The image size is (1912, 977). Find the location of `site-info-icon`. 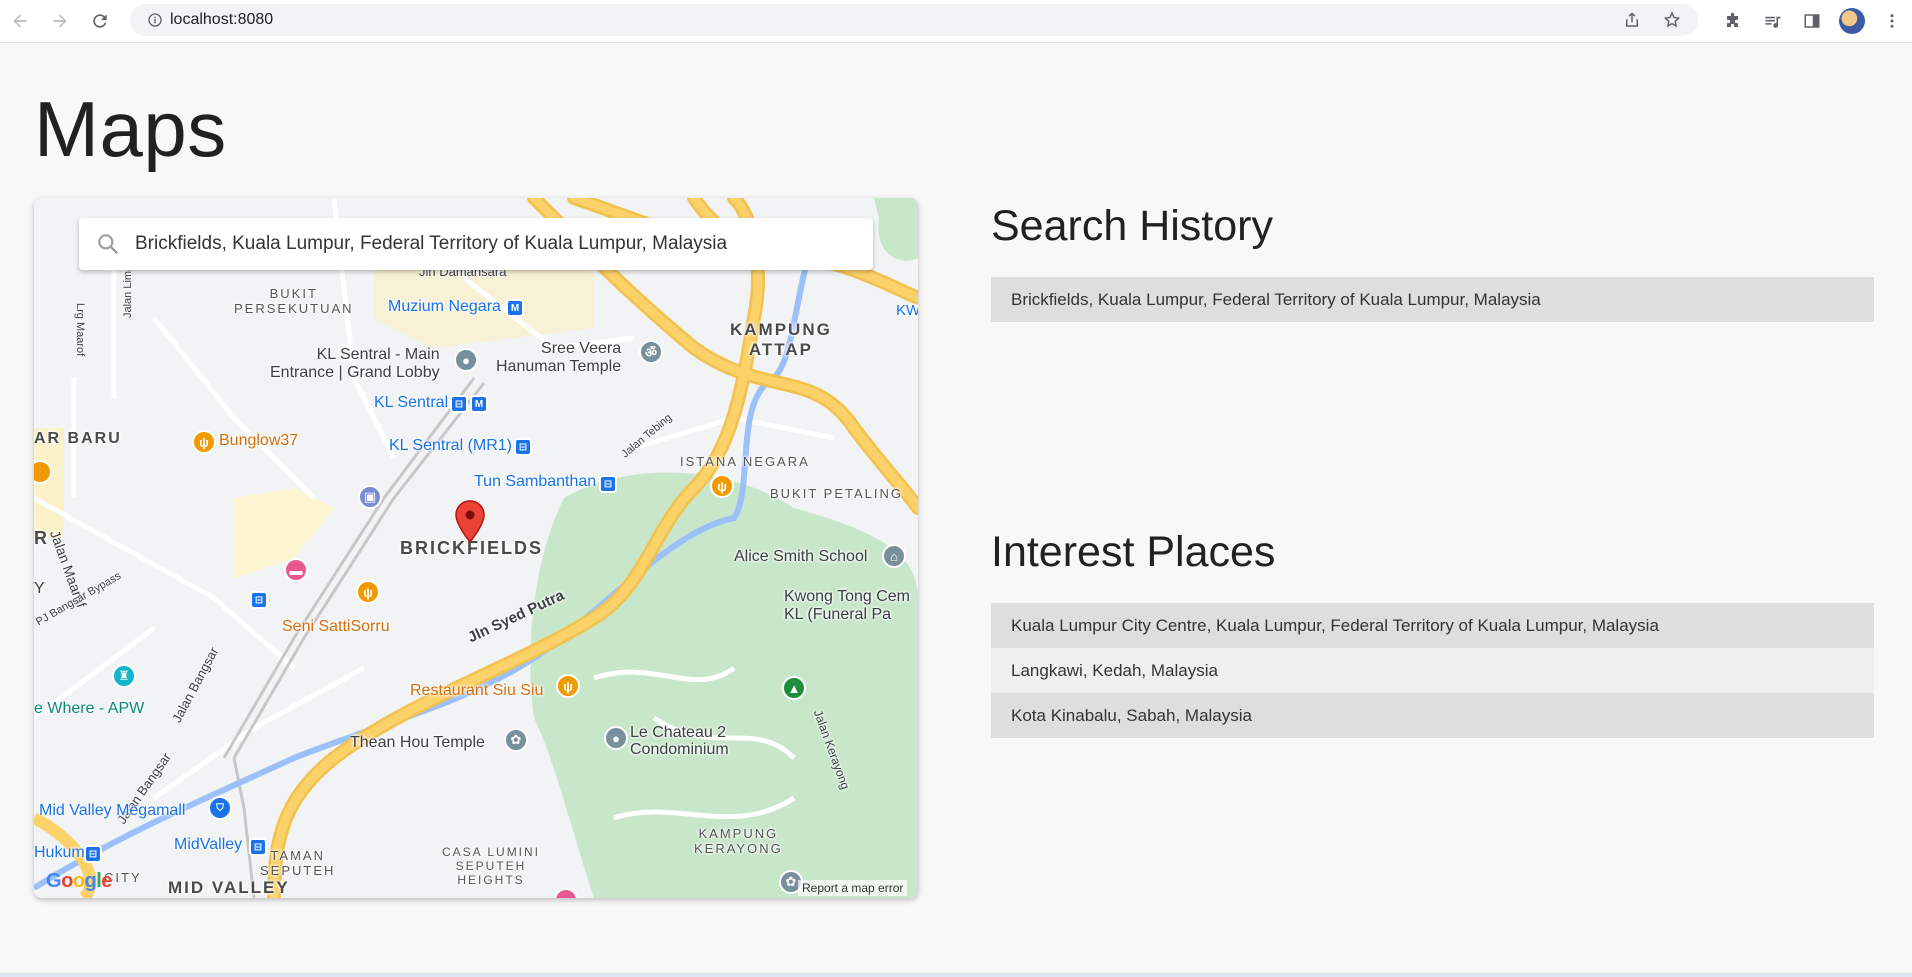

site-info-icon is located at coordinates (155, 20).